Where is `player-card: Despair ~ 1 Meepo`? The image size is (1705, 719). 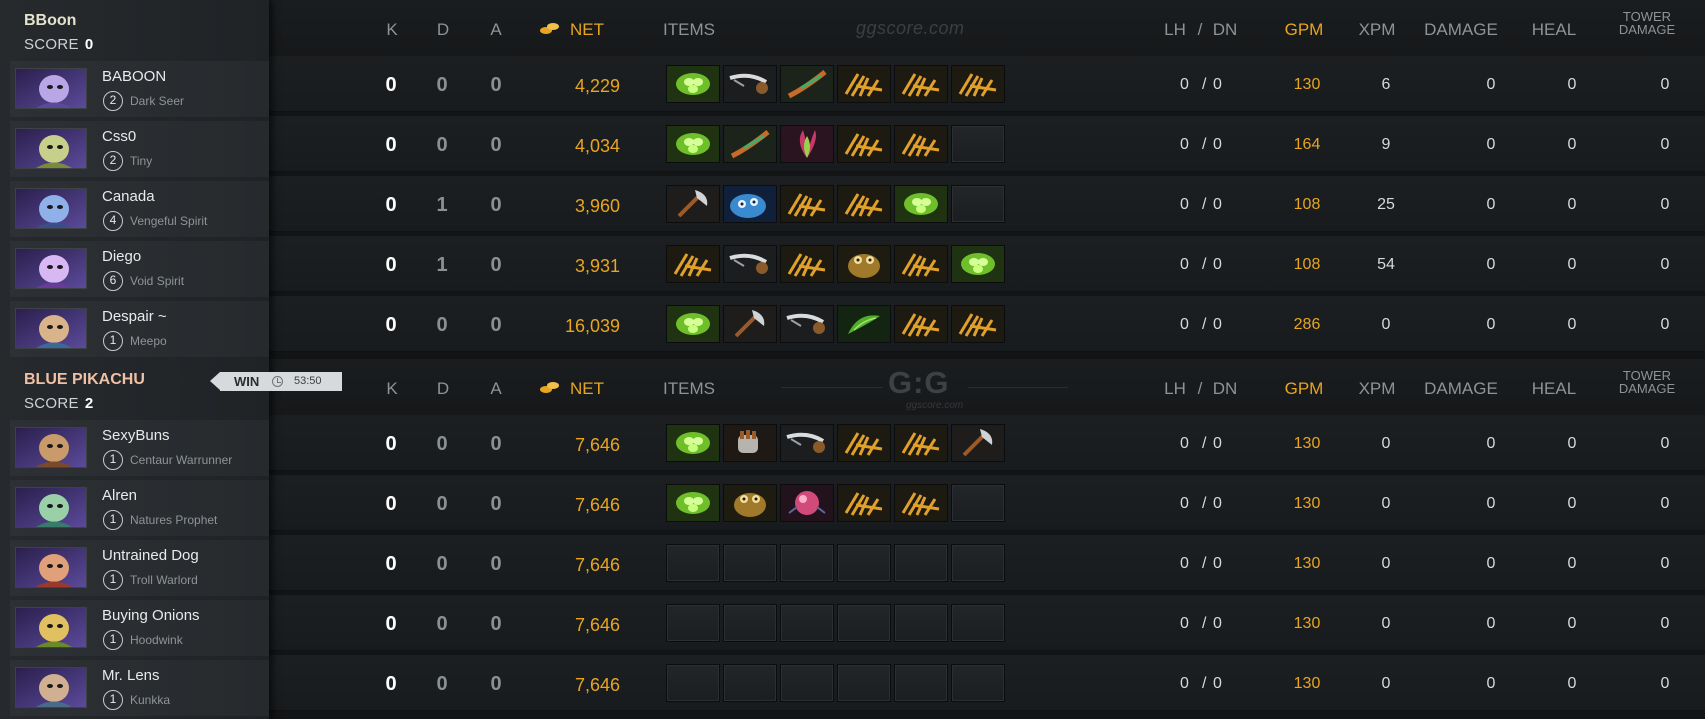 player-card: Despair ~ 1 Meepo is located at coordinates (139, 329).